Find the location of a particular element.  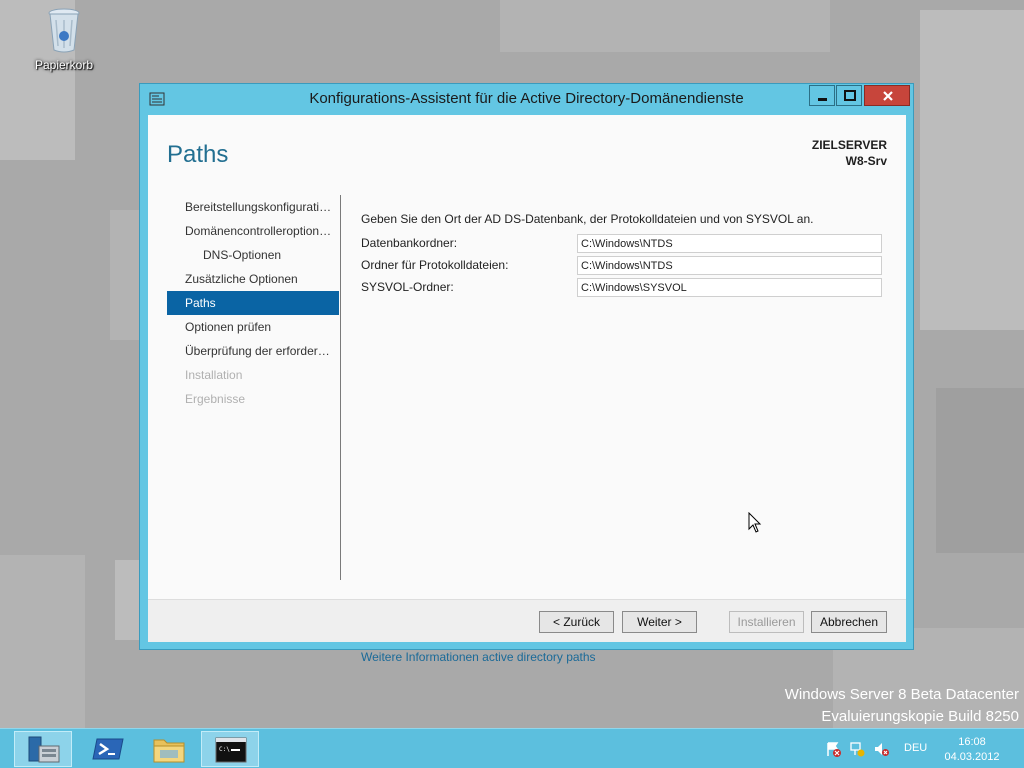

log-folder-row: Ordner für Protokolldateien: is located at coordinates (623, 265).